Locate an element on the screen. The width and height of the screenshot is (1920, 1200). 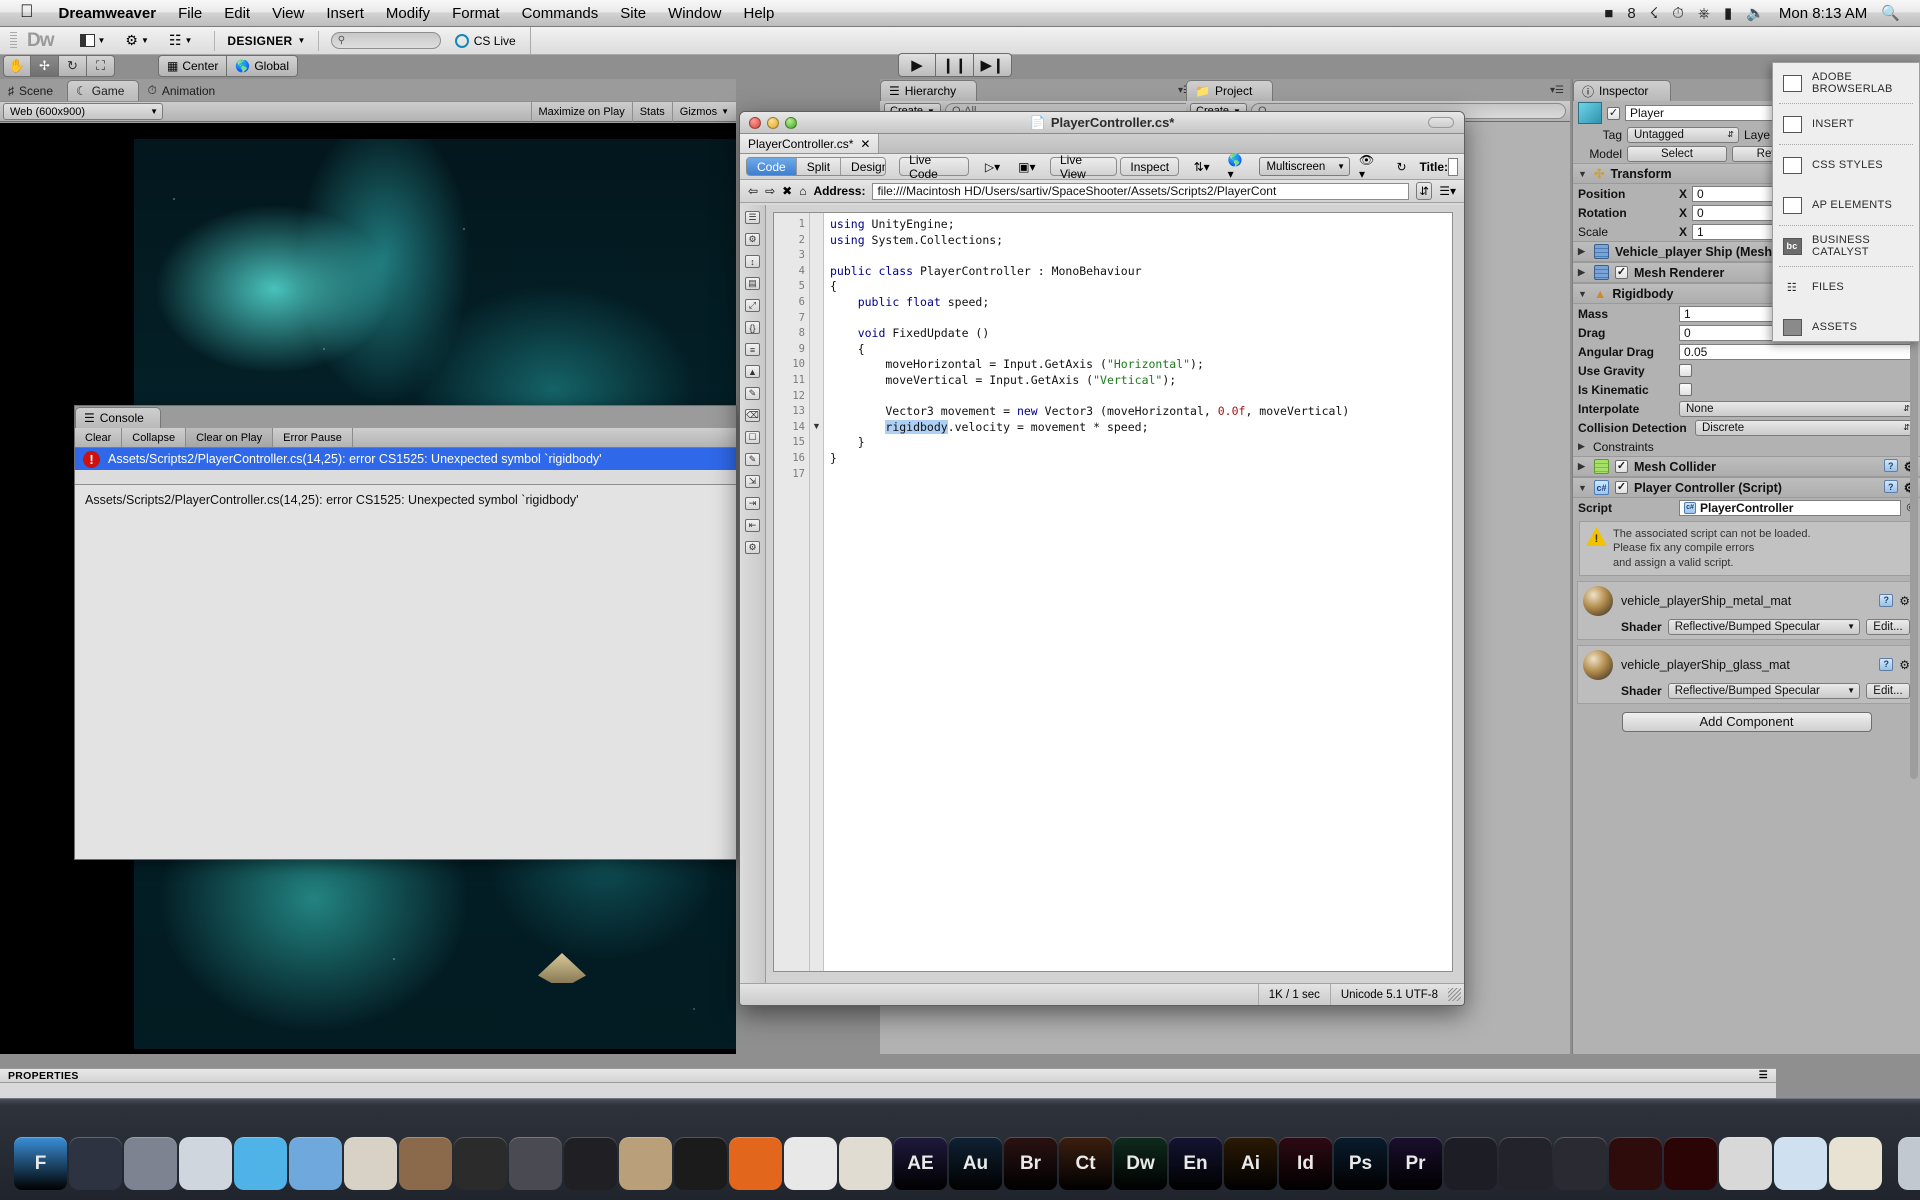
step-button: ▶❙ is located at coordinates (993, 65).